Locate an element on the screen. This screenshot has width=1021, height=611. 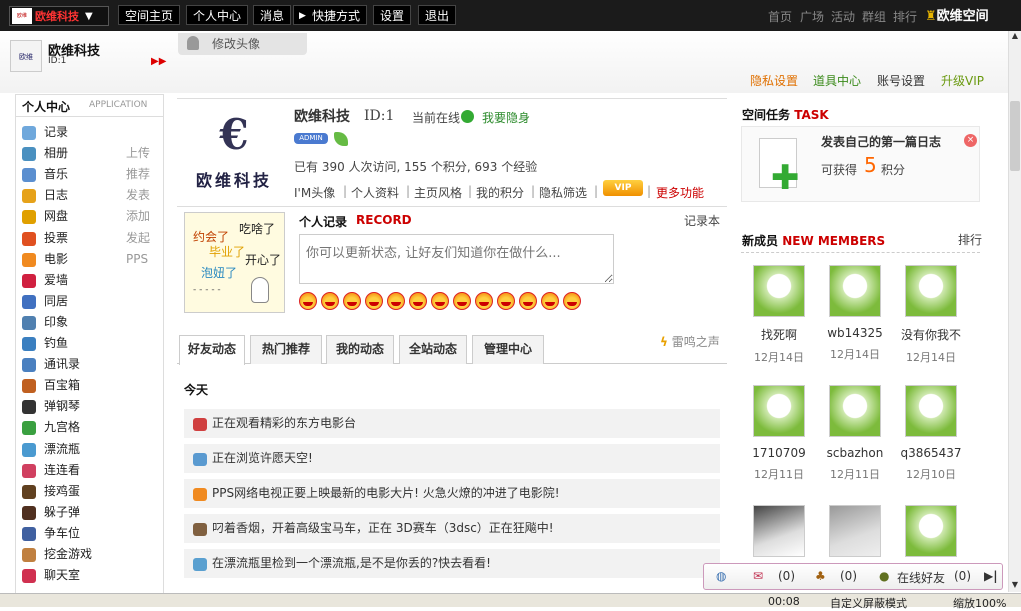
nav-home: 首页 is located at coordinates (780, 16).